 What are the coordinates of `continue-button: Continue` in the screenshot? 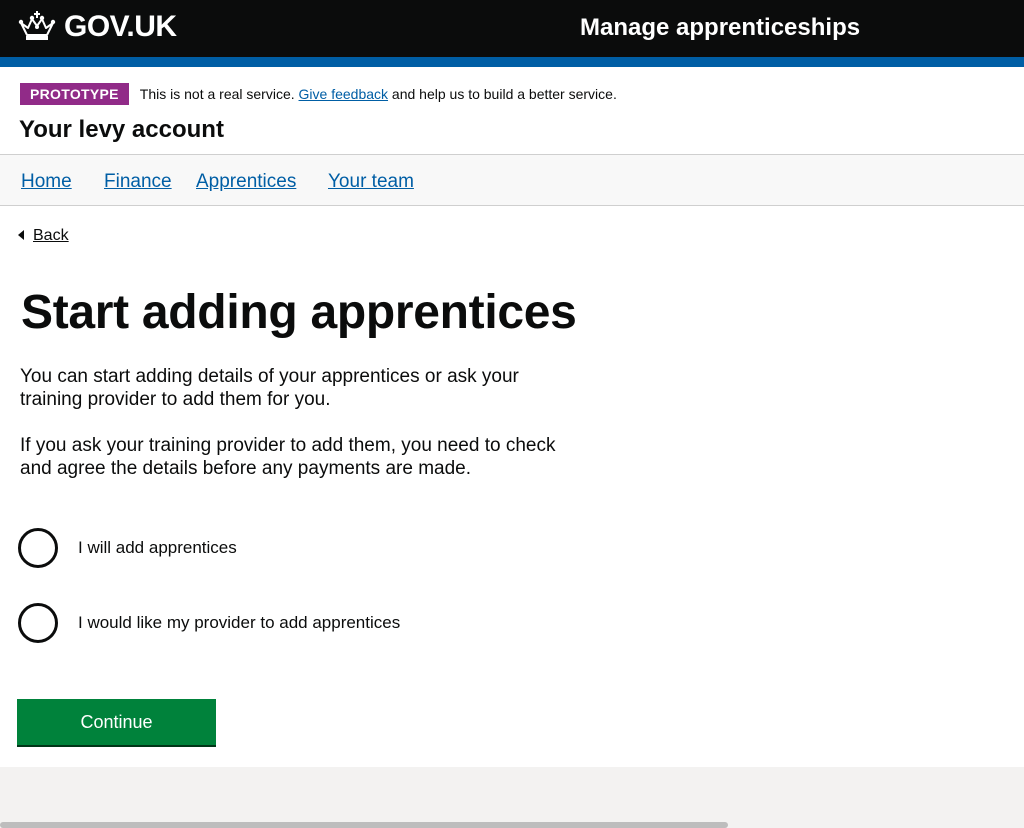 It's located at (116, 722).